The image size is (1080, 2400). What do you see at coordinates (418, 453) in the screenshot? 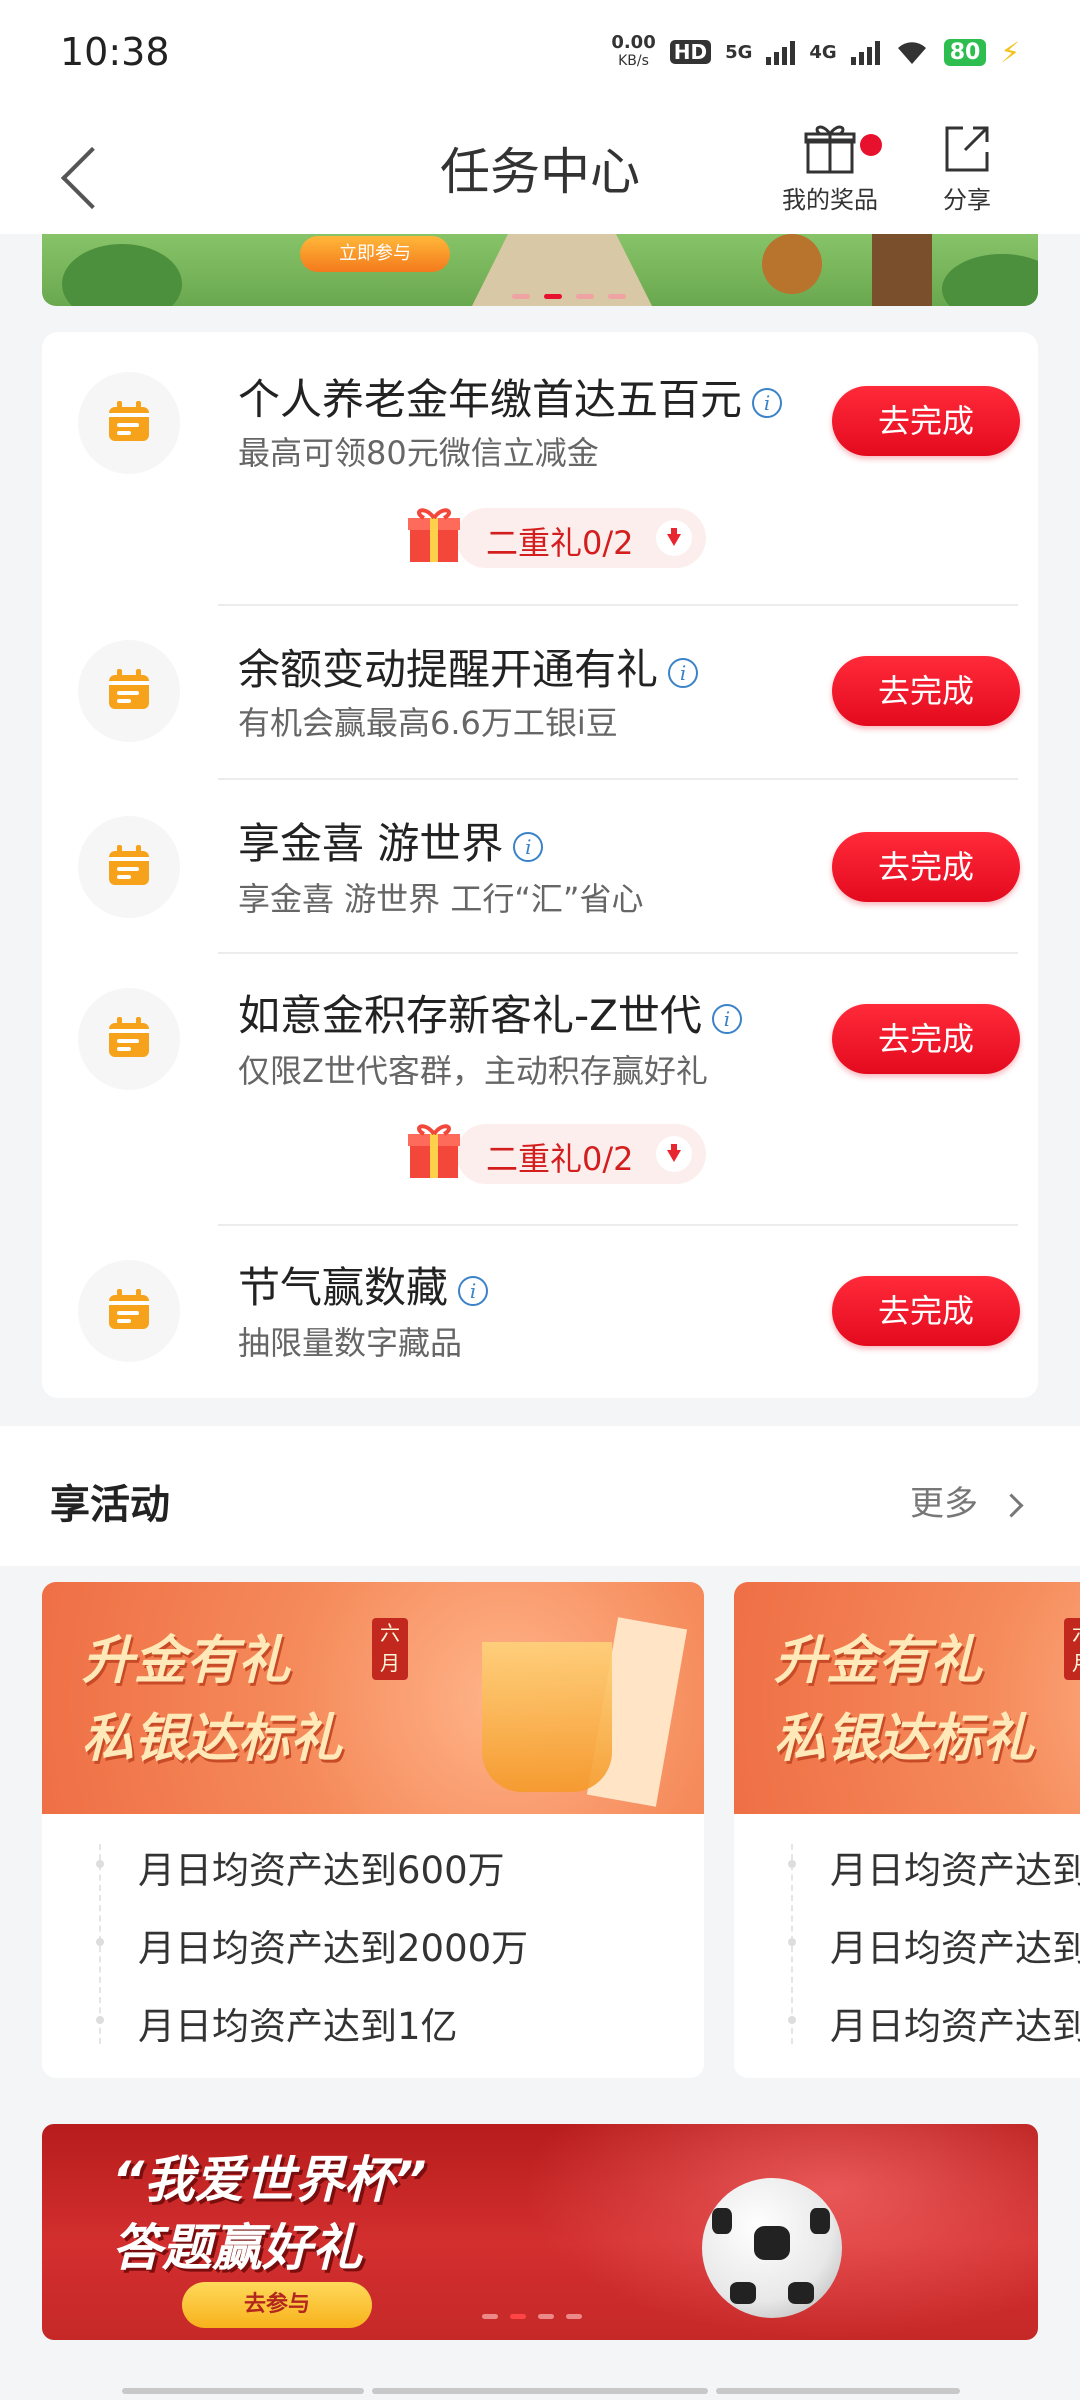
I see `task-description: 最高可领80元微信立减金` at bounding box center [418, 453].